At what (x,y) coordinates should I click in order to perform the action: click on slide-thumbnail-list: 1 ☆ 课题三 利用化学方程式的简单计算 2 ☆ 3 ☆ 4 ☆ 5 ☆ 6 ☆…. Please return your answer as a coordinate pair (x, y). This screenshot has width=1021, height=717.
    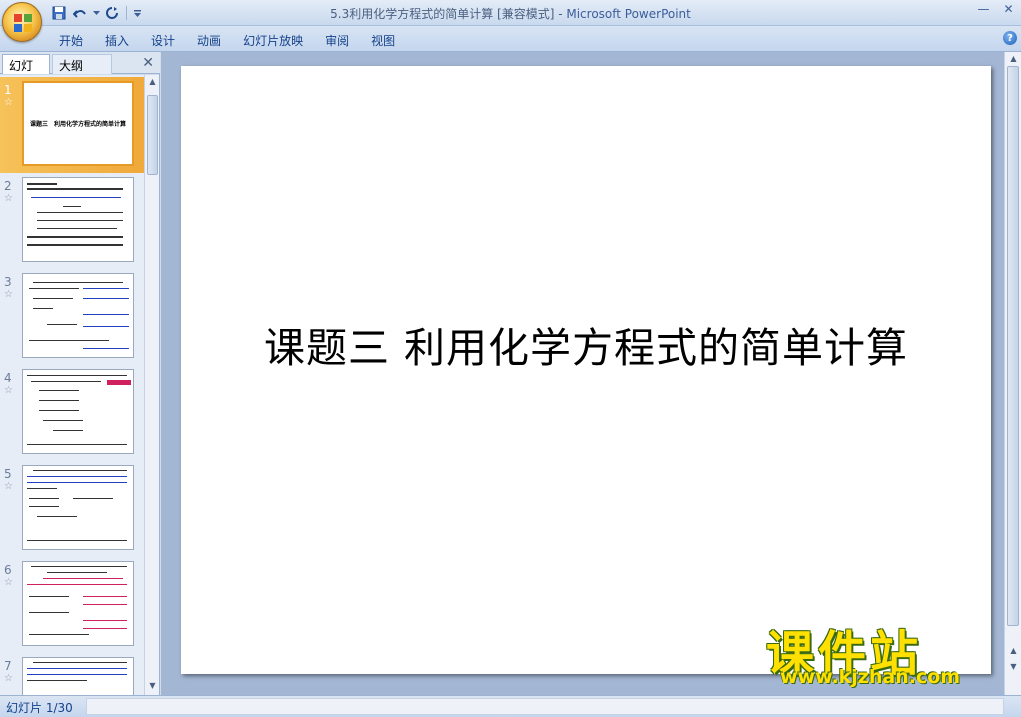
    Looking at the image, I should click on (72, 385).